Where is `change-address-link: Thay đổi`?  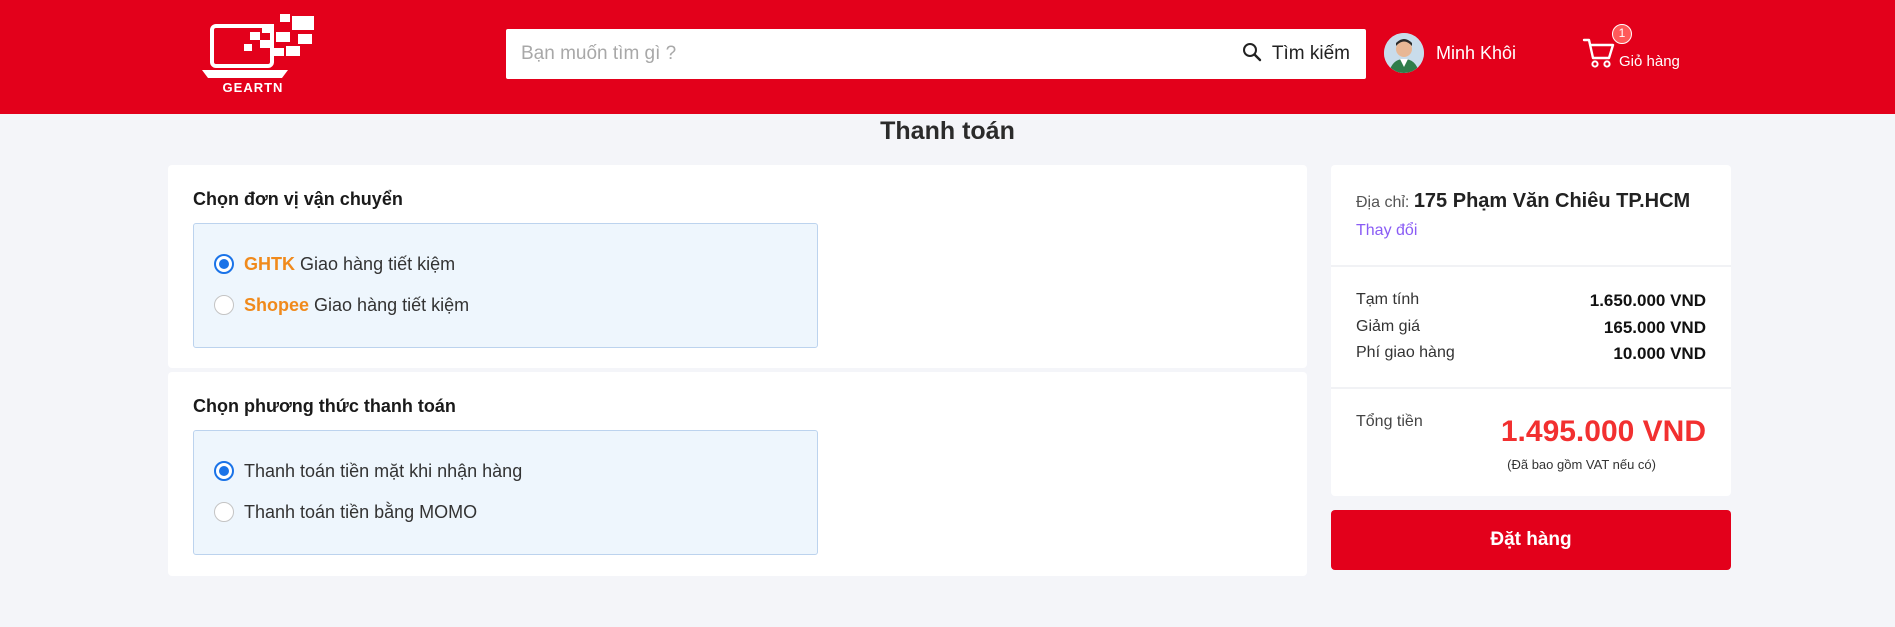 change-address-link: Thay đổi is located at coordinates (1386, 231).